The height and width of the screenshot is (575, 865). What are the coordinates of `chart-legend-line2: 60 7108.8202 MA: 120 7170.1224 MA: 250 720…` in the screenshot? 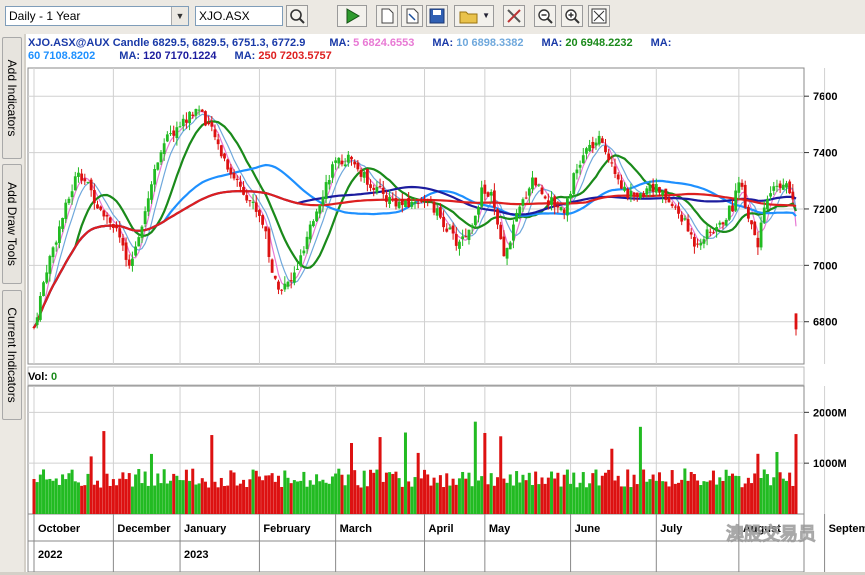 It's located at (180, 56).